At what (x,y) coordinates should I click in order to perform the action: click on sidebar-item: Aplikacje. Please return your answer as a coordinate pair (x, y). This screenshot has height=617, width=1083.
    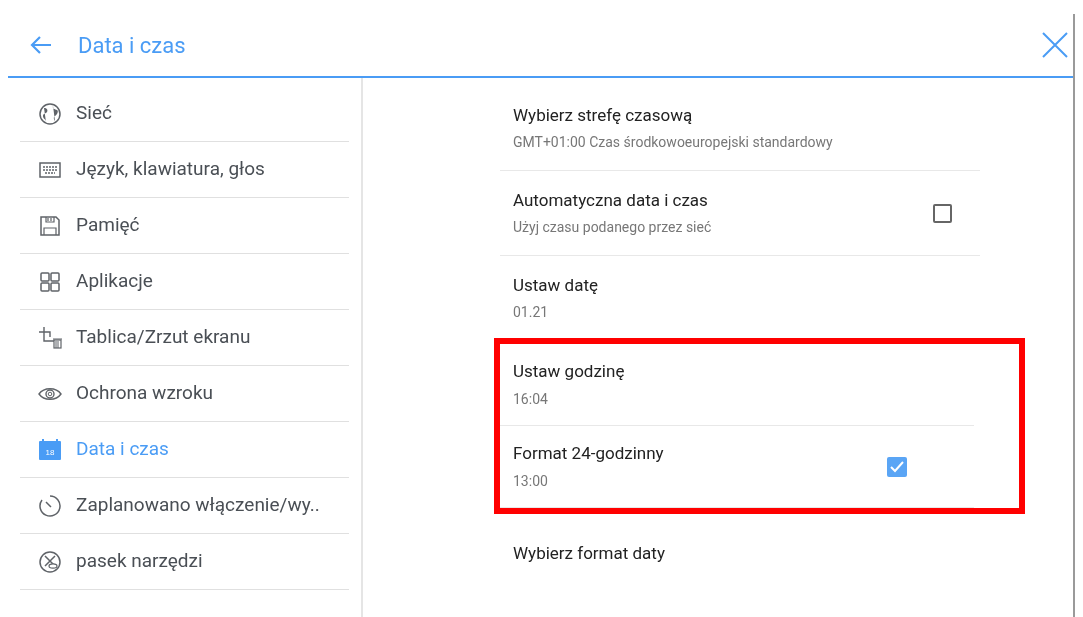
    Looking at the image, I should click on (184, 282).